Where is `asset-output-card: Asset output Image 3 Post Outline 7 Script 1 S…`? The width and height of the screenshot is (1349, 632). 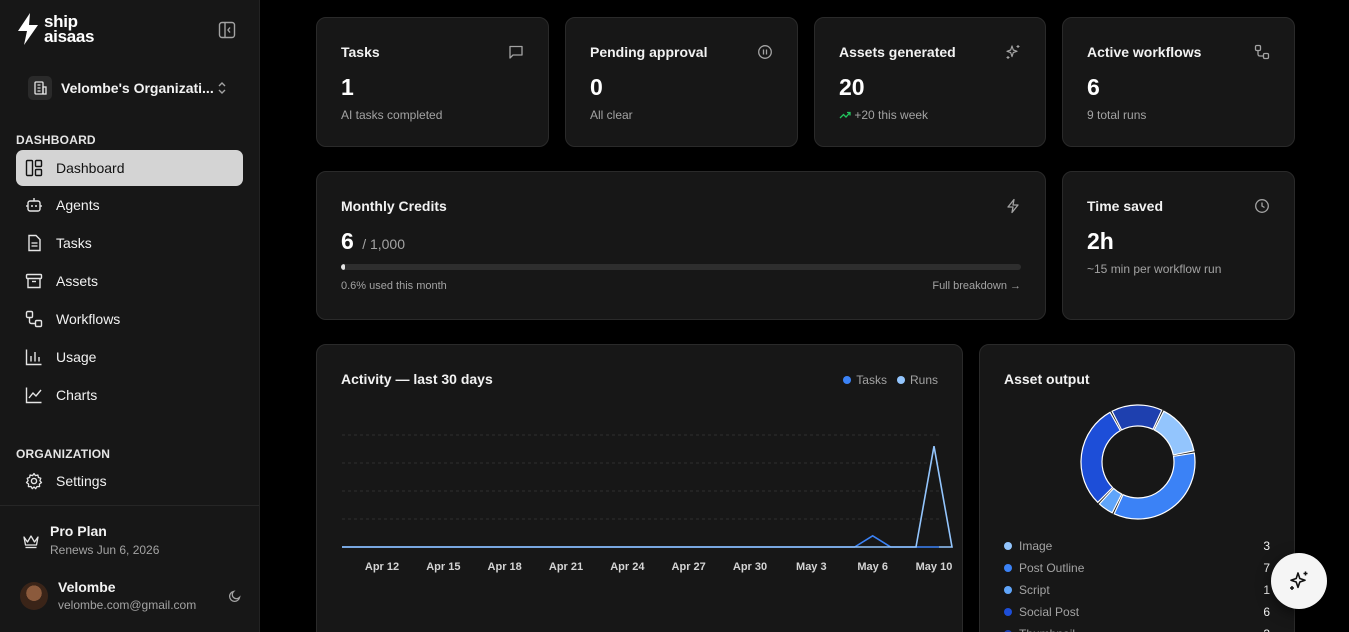
asset-output-card: Asset output Image 3 Post Outline 7 Script 1 S… is located at coordinates (1137, 488).